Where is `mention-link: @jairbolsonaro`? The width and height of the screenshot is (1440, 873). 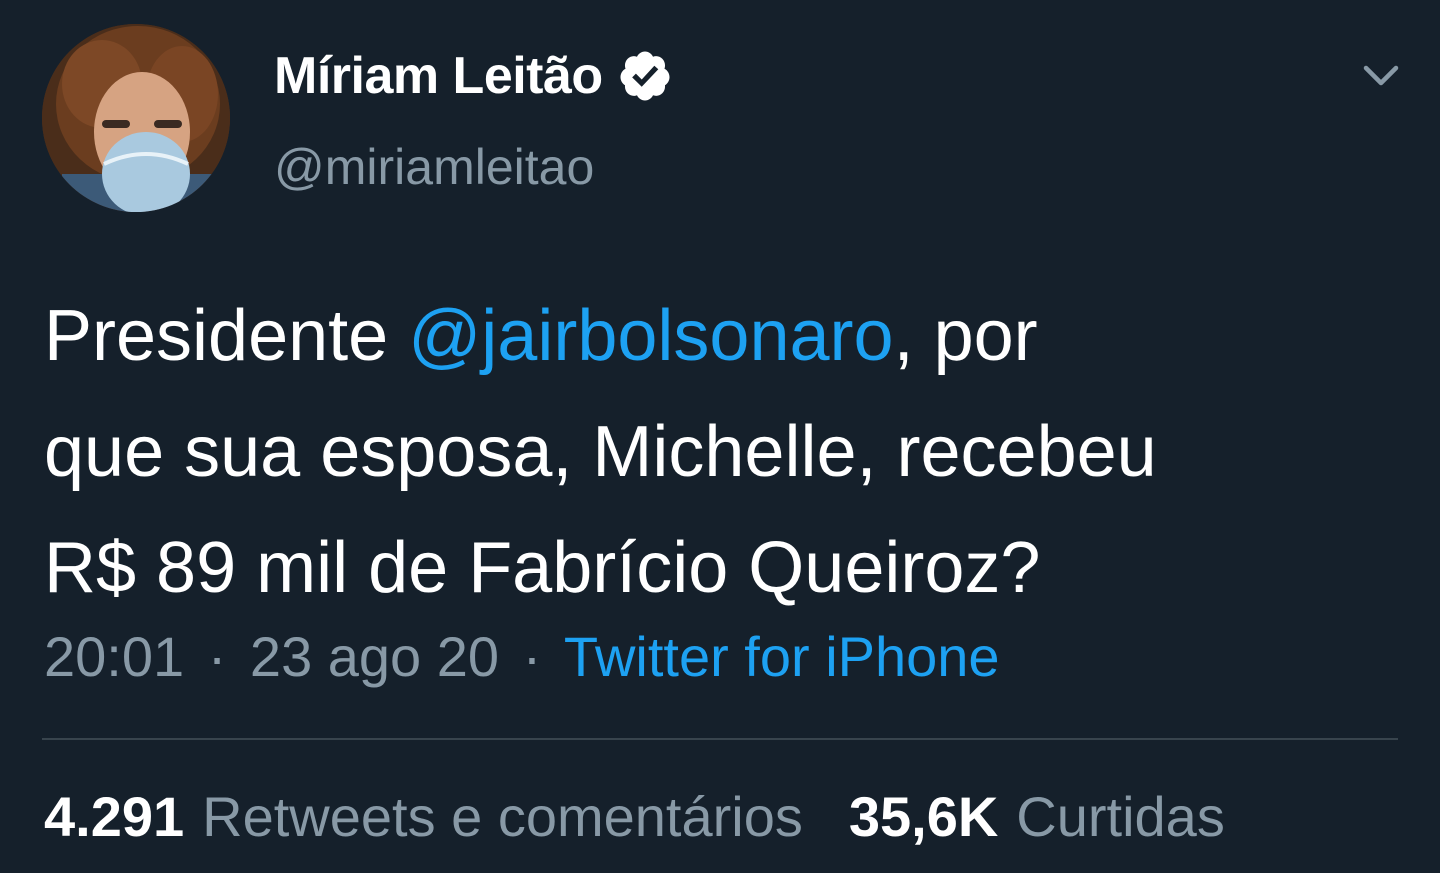
mention-link: @jairbolsonaro is located at coordinates (650, 336).